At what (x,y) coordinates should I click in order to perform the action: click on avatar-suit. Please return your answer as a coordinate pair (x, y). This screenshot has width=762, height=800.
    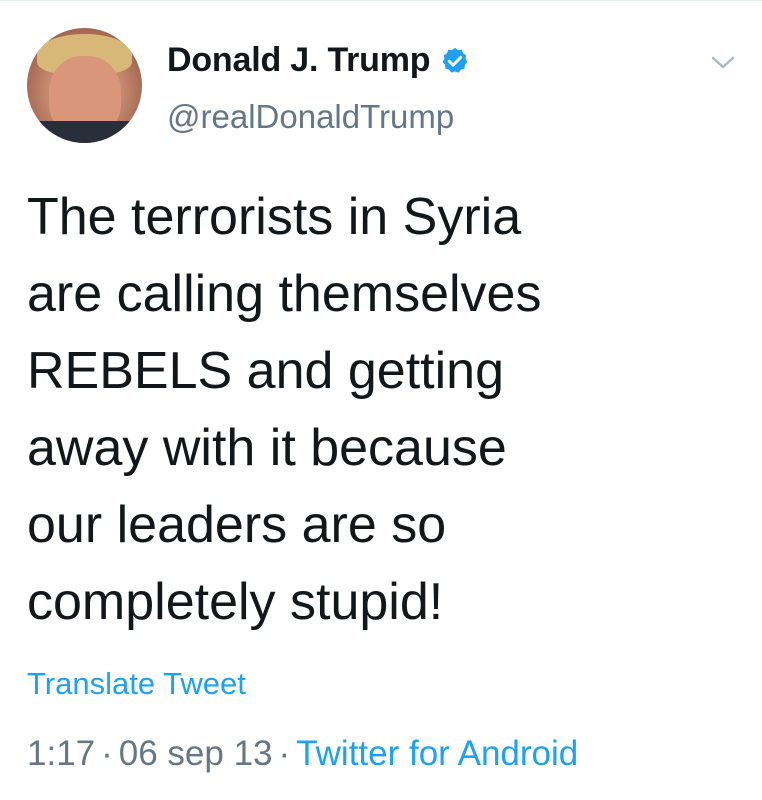
    Looking at the image, I should click on (84, 132).